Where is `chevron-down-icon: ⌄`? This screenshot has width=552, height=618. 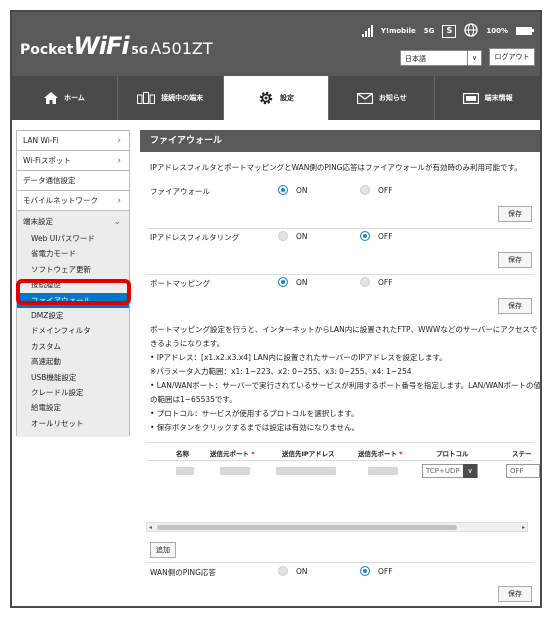 chevron-down-icon: ⌄ is located at coordinates (117, 222).